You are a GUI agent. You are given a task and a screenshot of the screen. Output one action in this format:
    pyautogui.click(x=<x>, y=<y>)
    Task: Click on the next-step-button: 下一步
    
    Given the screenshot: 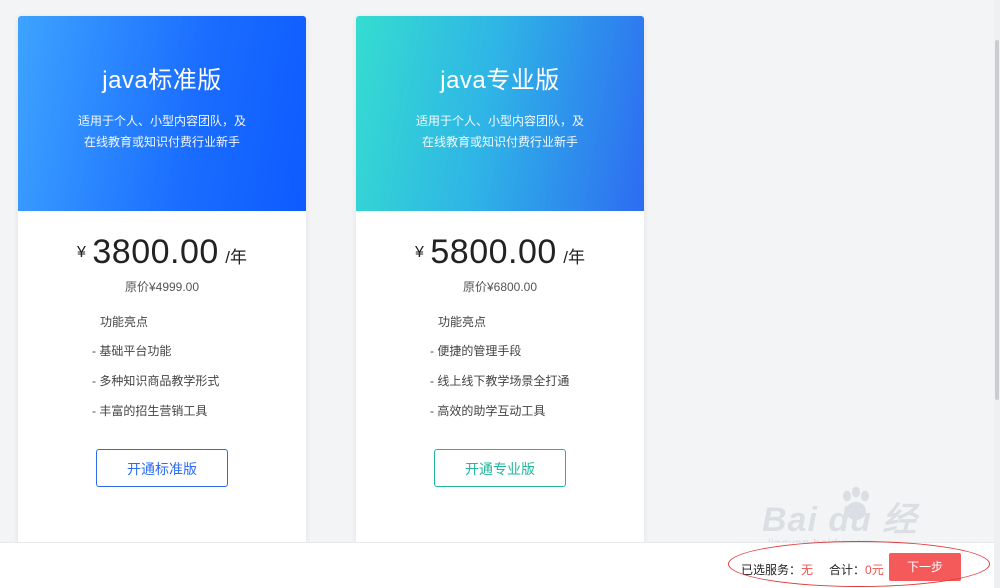 What is the action you would take?
    pyautogui.click(x=925, y=567)
    